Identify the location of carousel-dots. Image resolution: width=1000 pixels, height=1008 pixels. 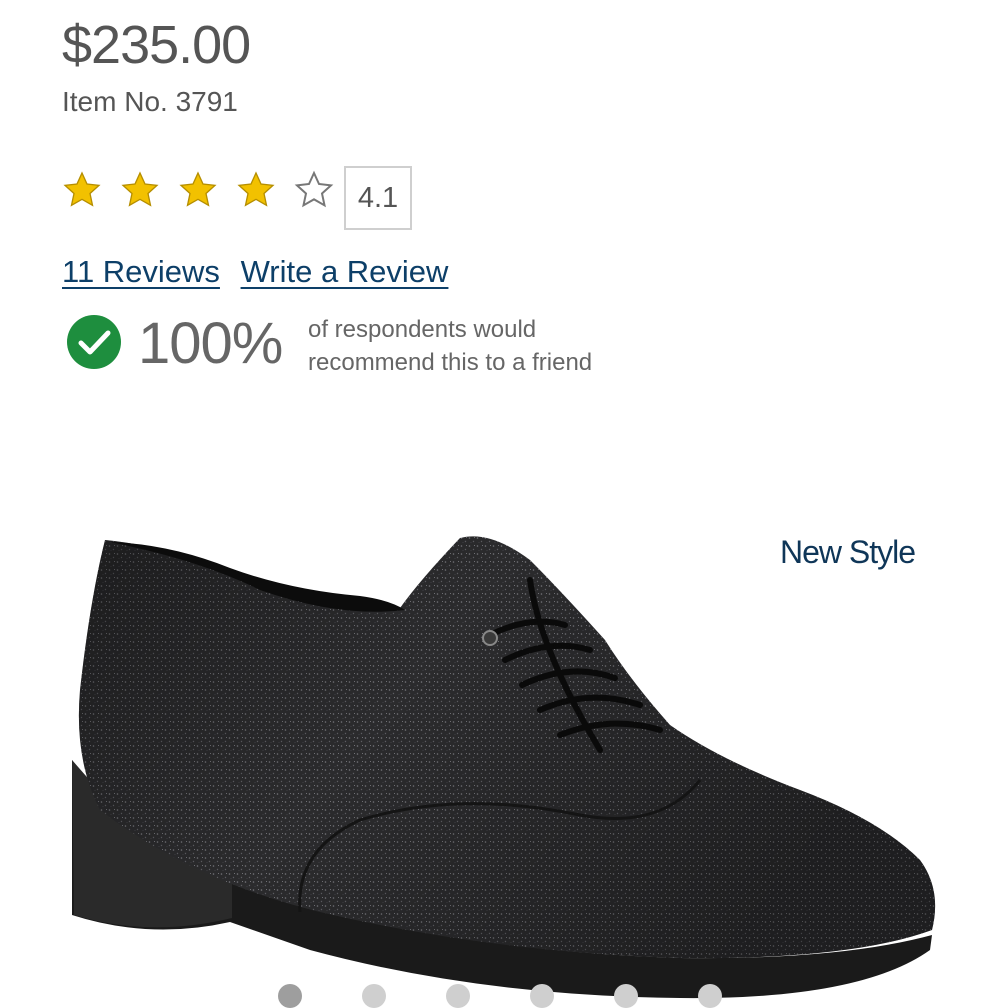
(500, 996).